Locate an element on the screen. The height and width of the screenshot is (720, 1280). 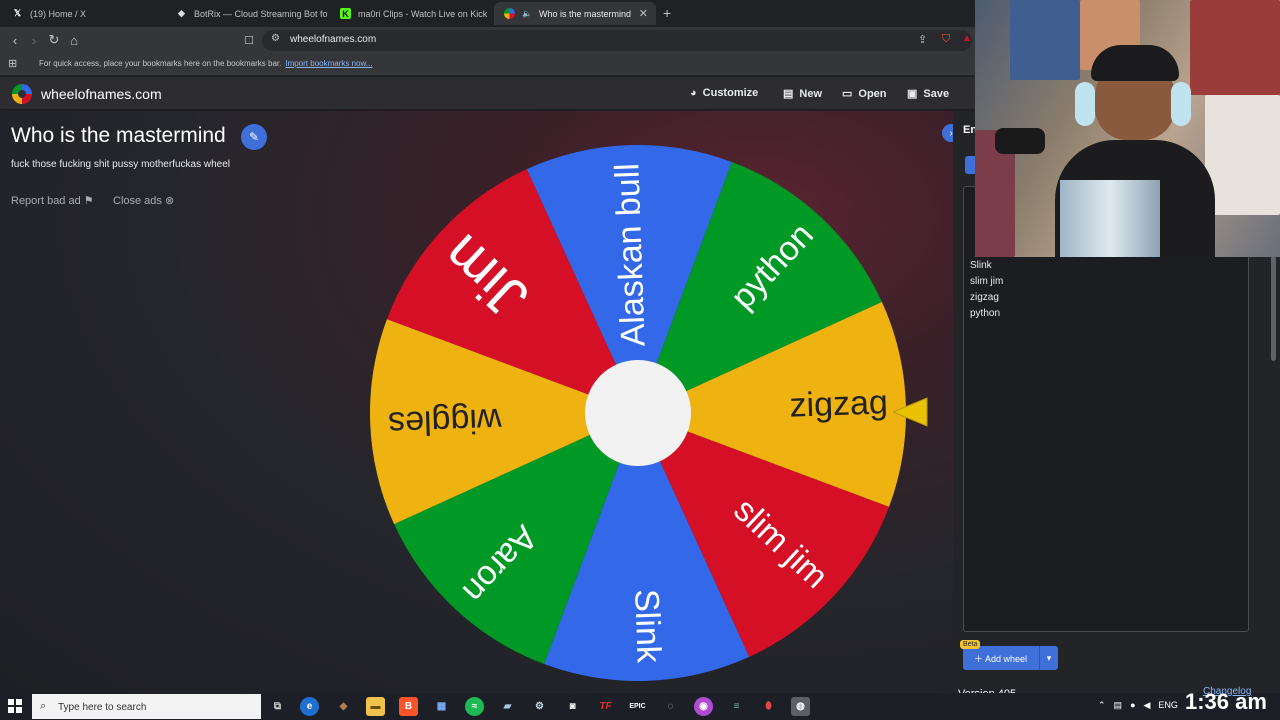
headphones-left is located at coordinates (1085, 104).